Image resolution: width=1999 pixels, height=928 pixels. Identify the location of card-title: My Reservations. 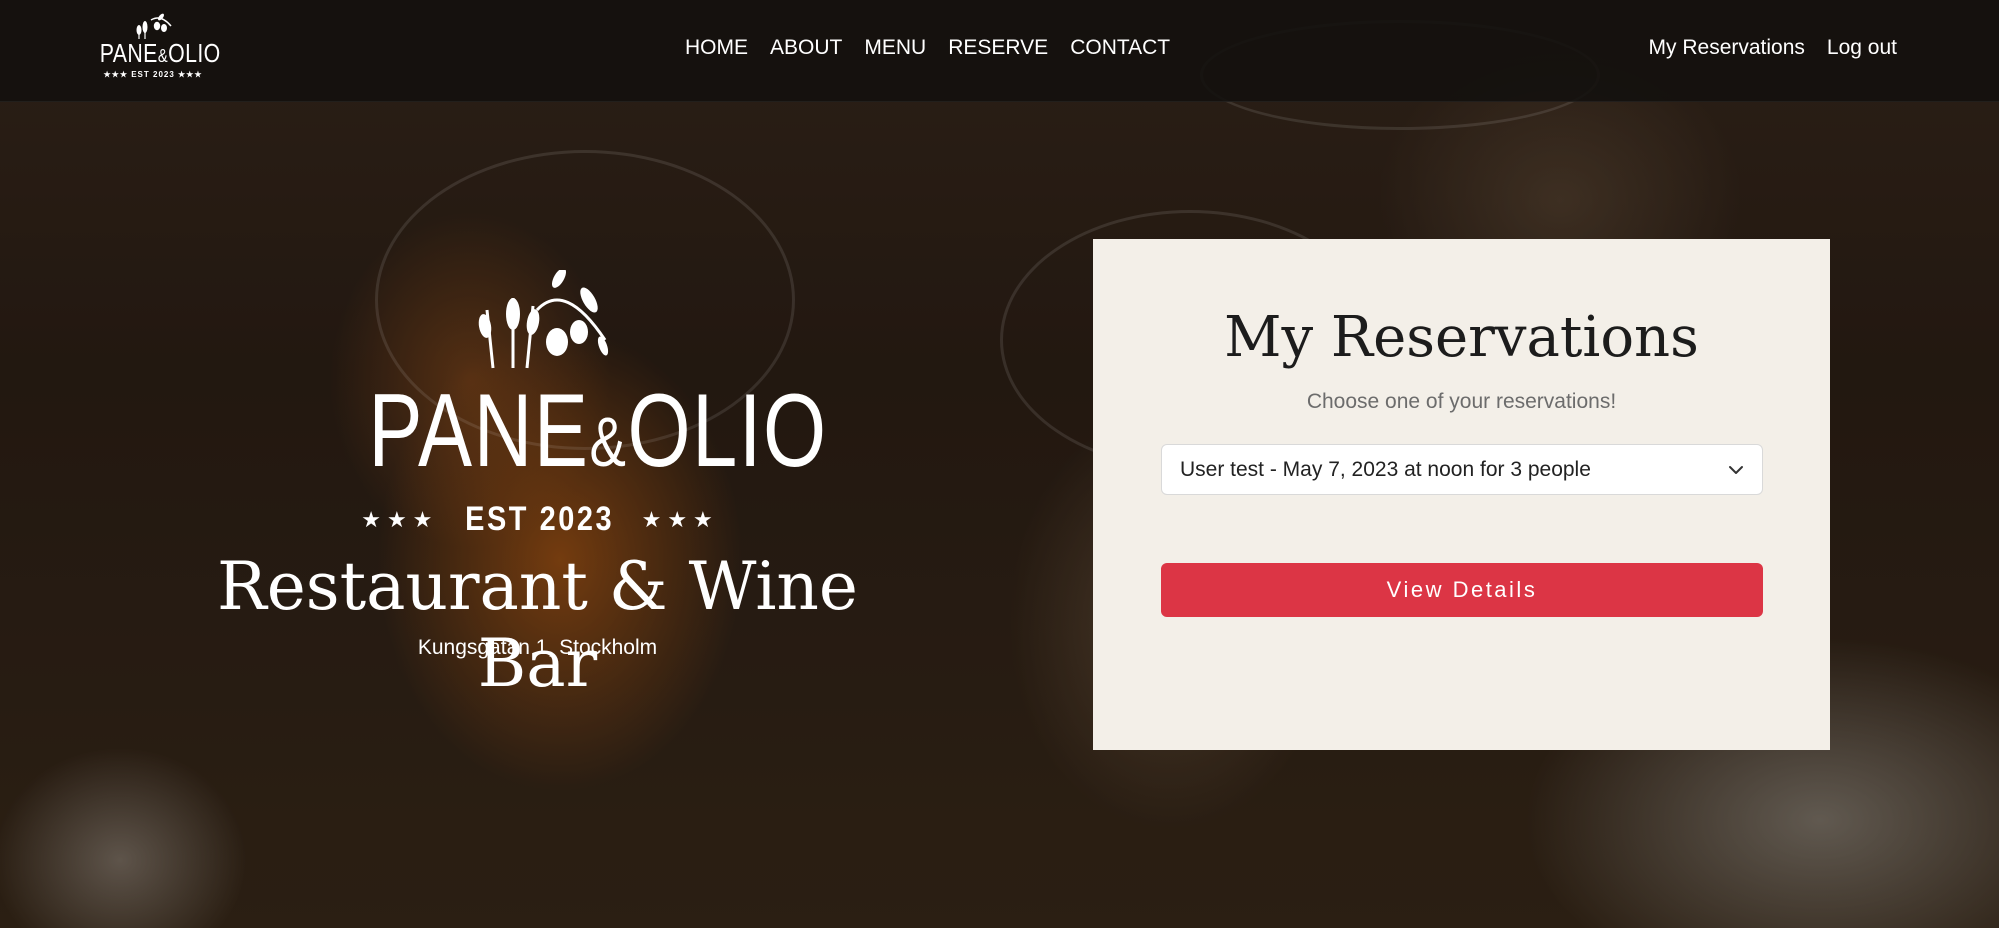
(1461, 337).